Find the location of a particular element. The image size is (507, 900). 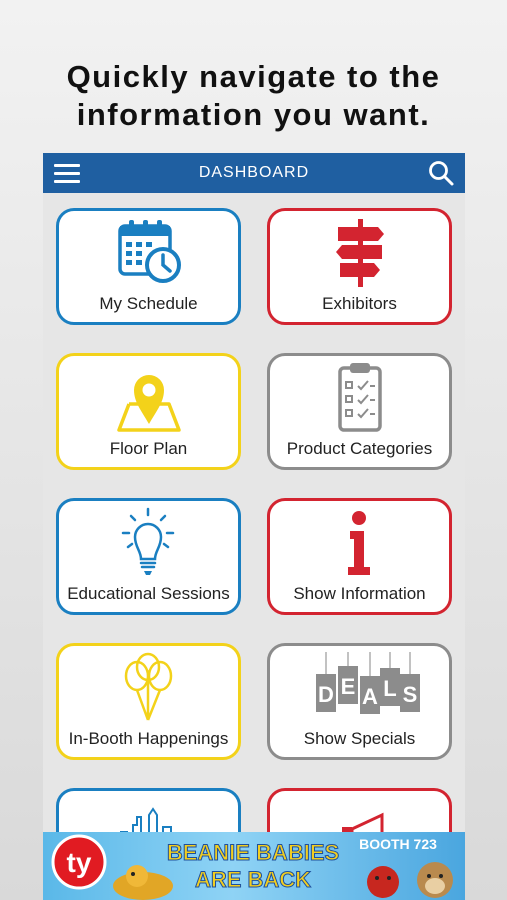

ad-banner-art: ty BEANIE BABIES ARE BACK BOOTH 723 is located at coordinates (252, 867).